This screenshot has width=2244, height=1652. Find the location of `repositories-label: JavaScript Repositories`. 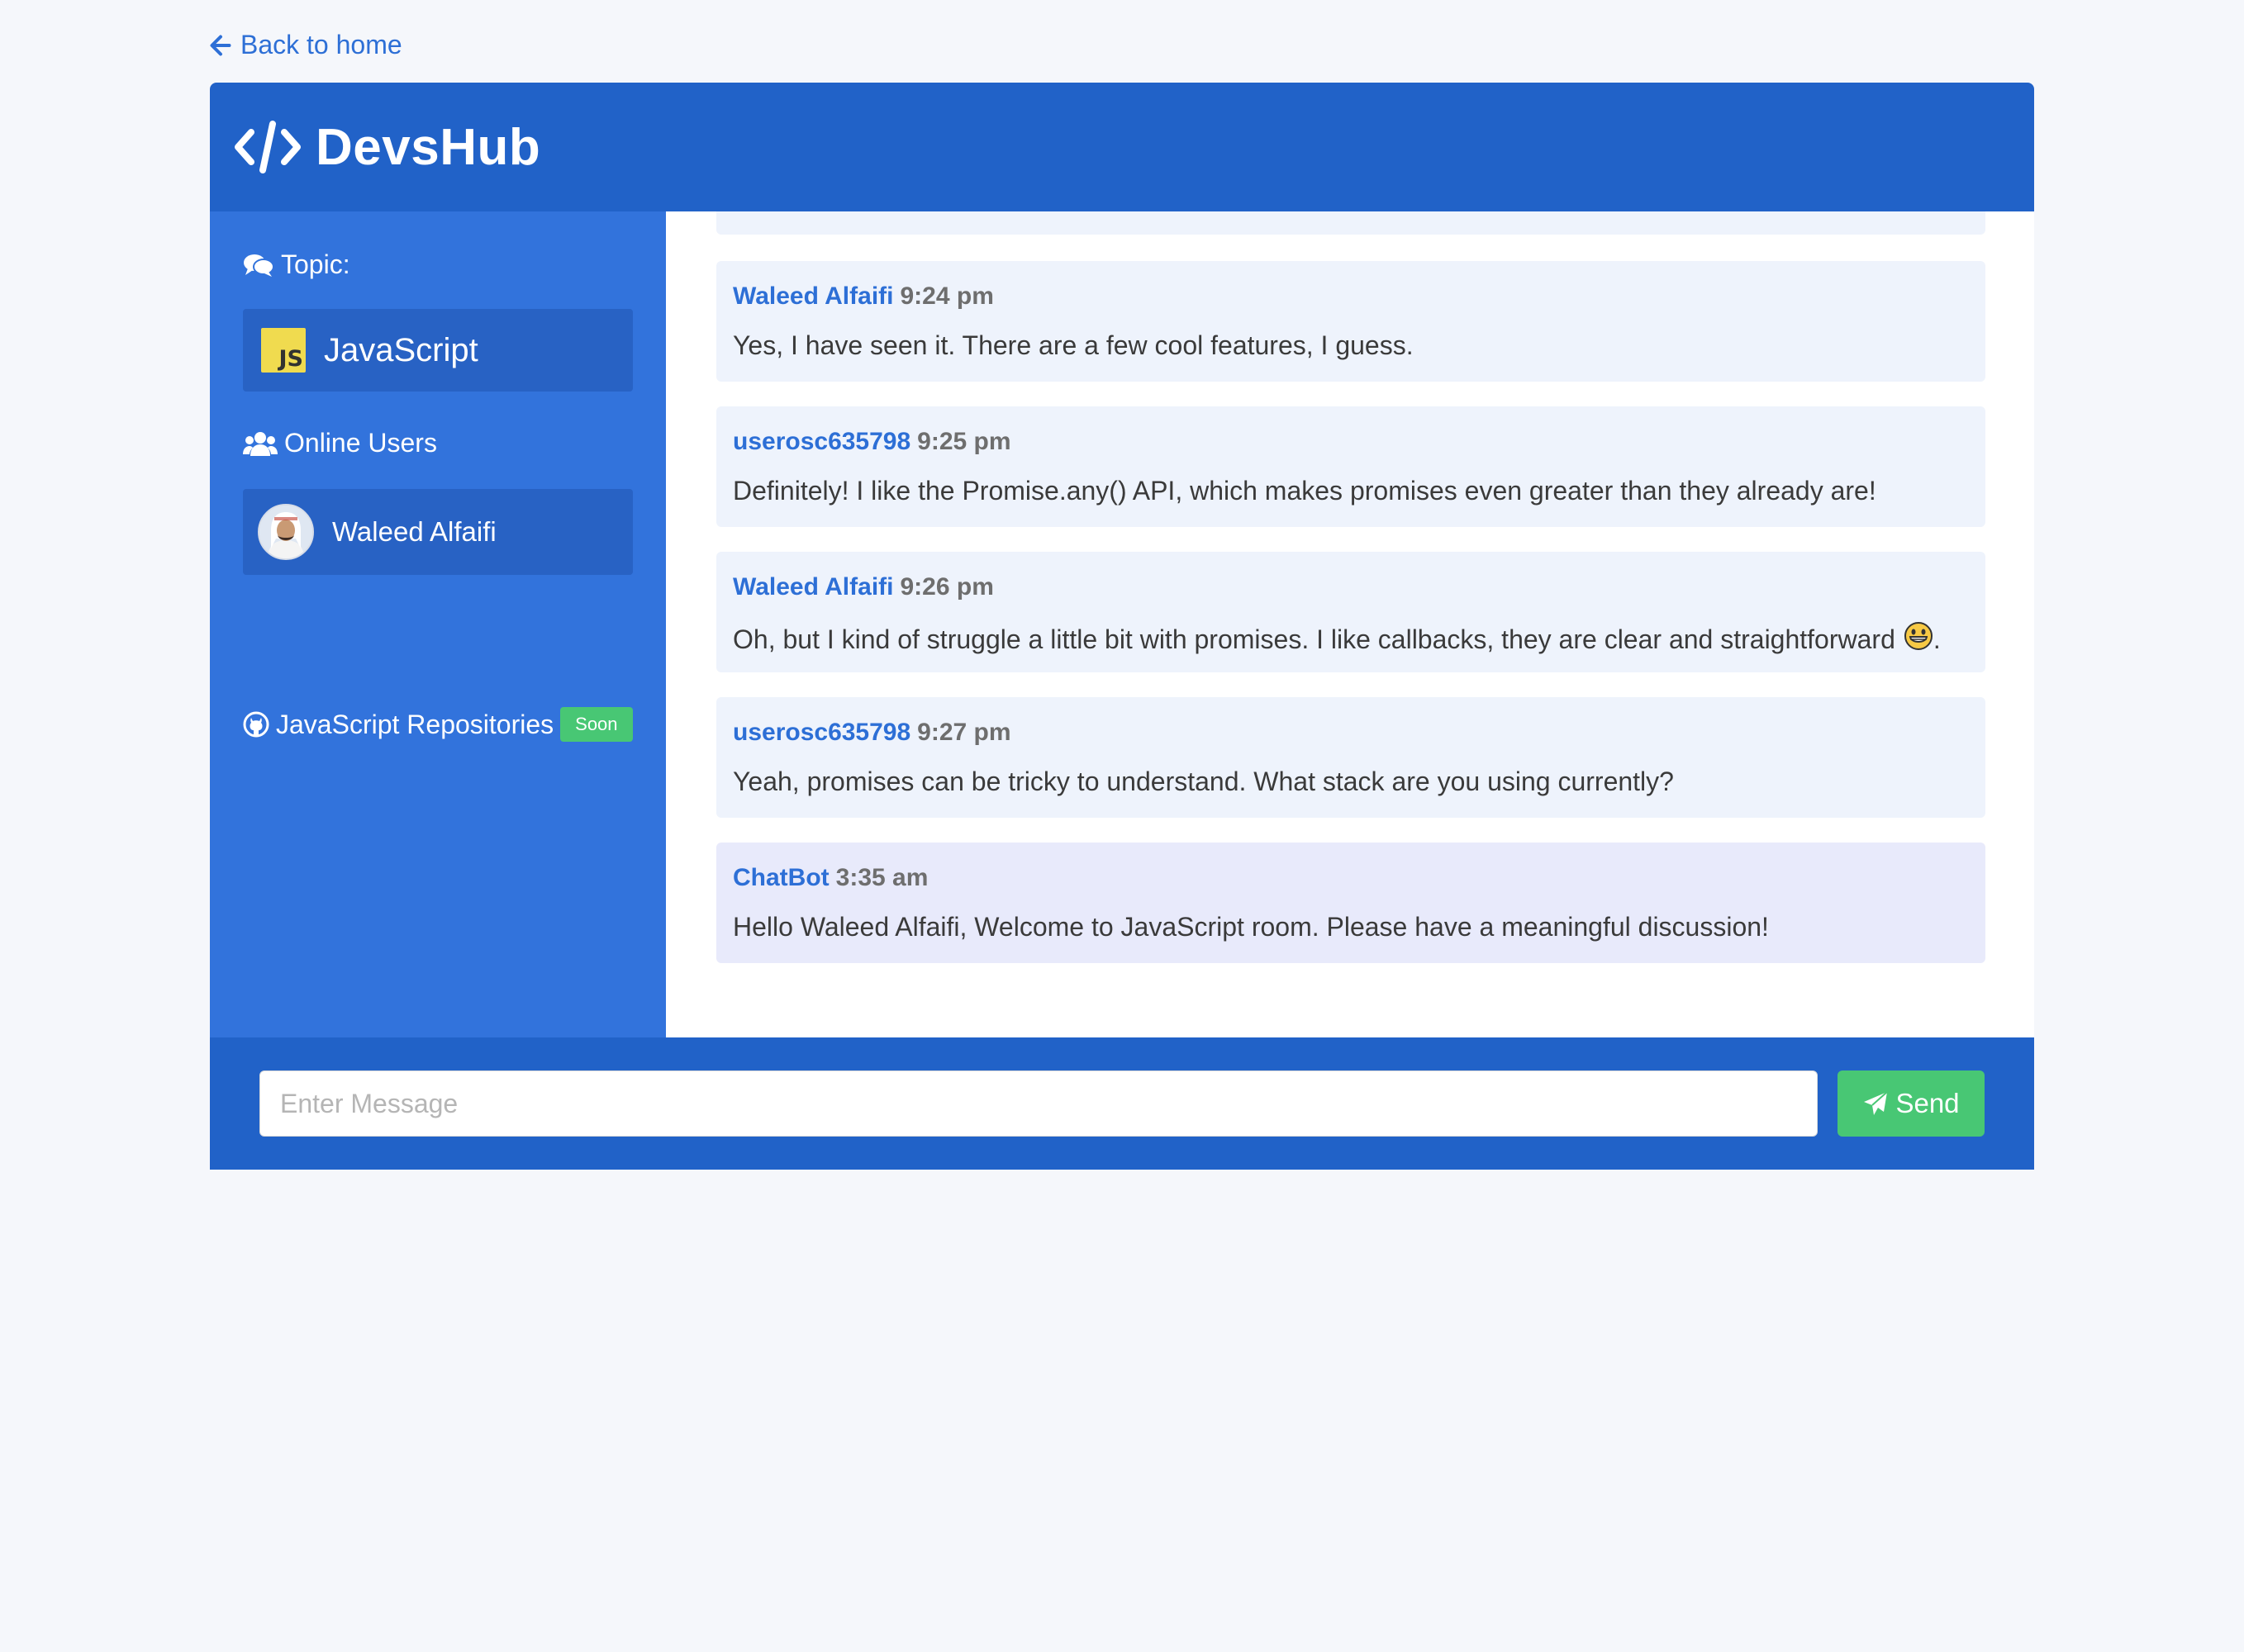

repositories-label: JavaScript Repositories is located at coordinates (415, 724).